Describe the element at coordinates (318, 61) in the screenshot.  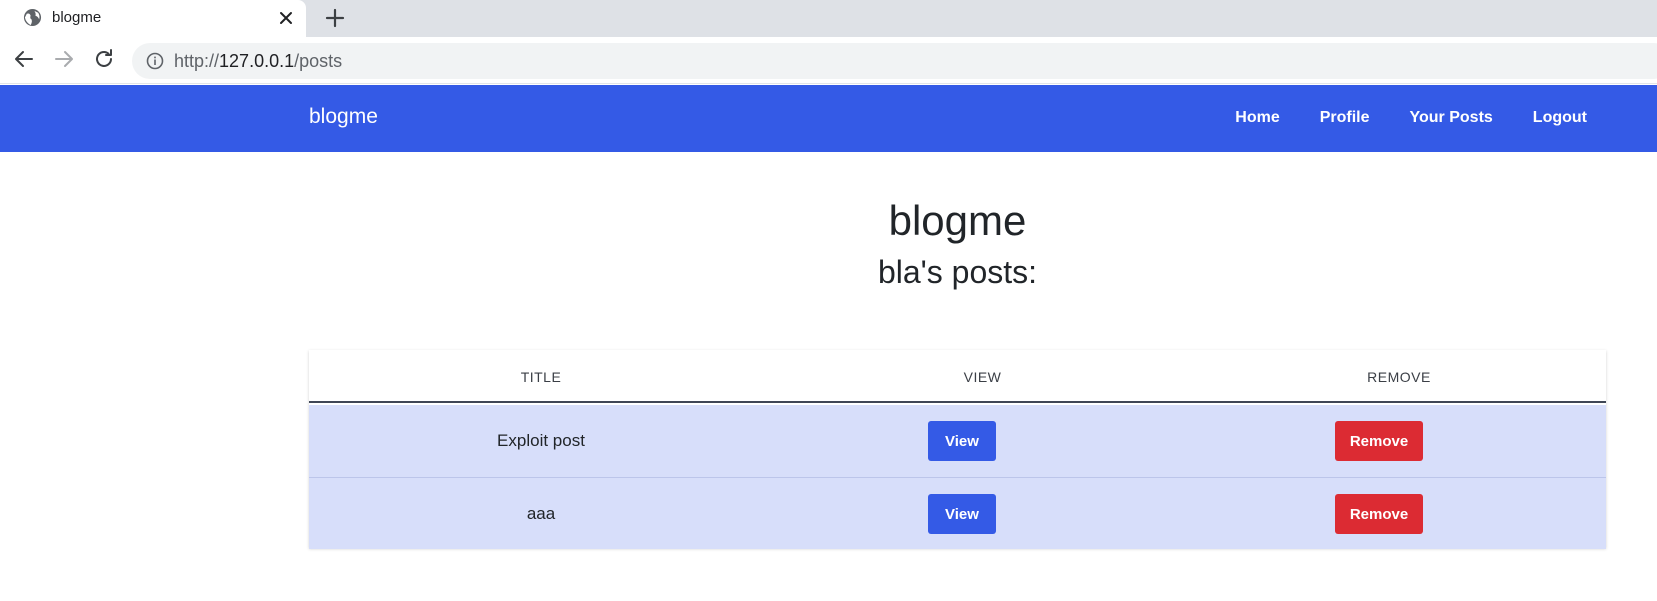
I see `url-path: /posts` at that location.